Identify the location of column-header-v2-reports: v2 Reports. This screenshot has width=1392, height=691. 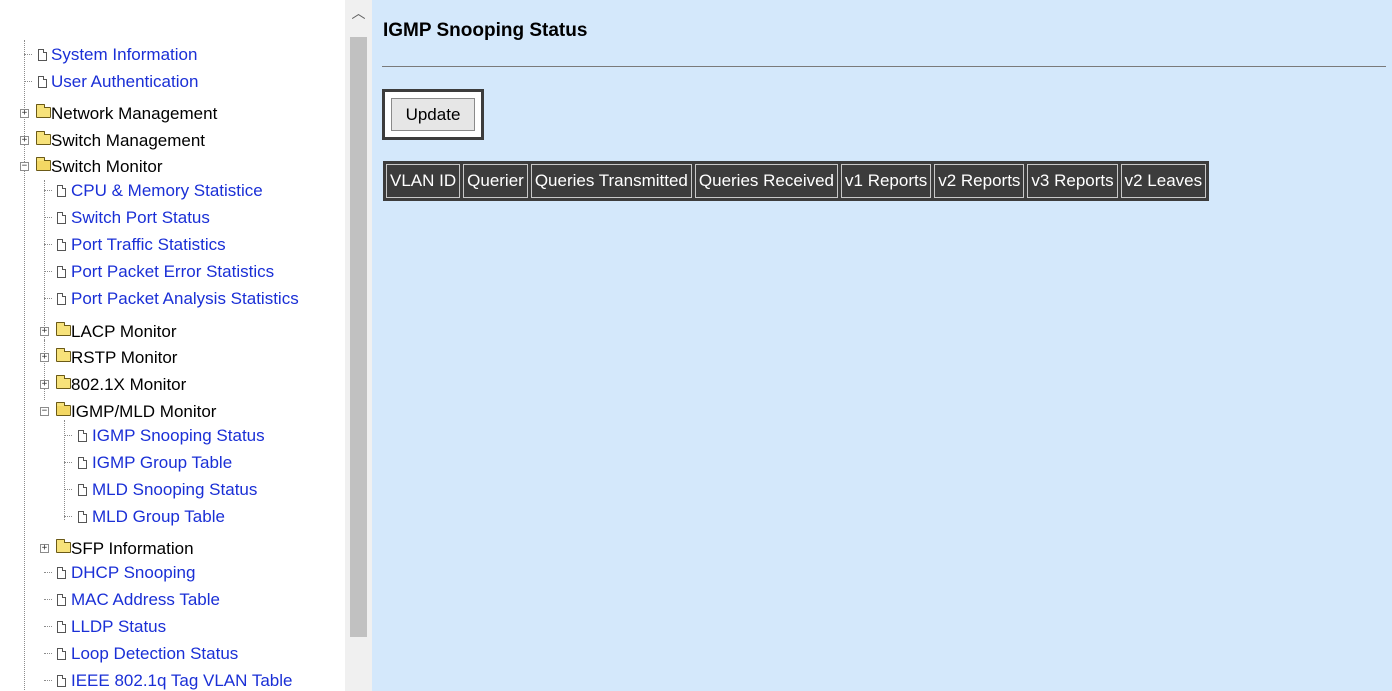
(979, 181).